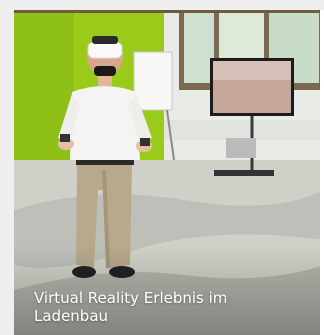  I want to click on adjacent-card-edge, so click(322, 172).